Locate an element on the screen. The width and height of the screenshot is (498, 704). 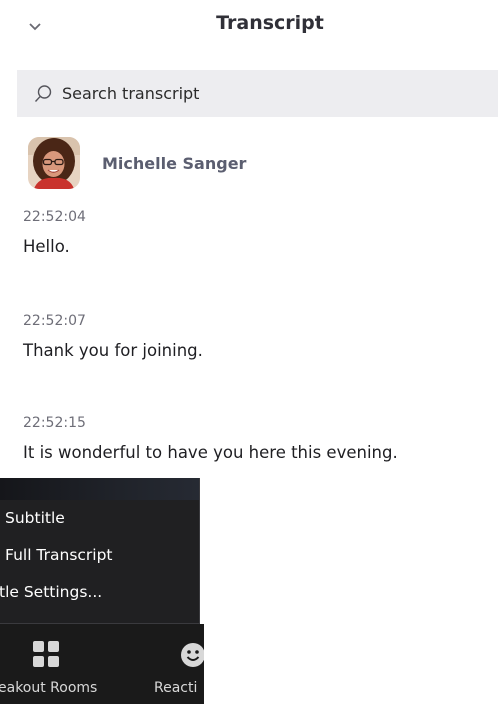
speaker-name: Michelle Sanger is located at coordinates (174, 163).